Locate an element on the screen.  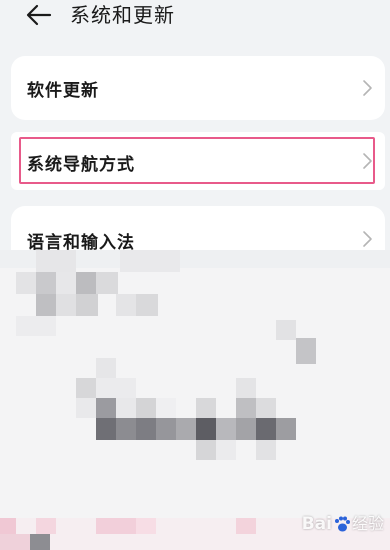
watermark-brand-prefix: Bai is located at coordinates (316, 524).